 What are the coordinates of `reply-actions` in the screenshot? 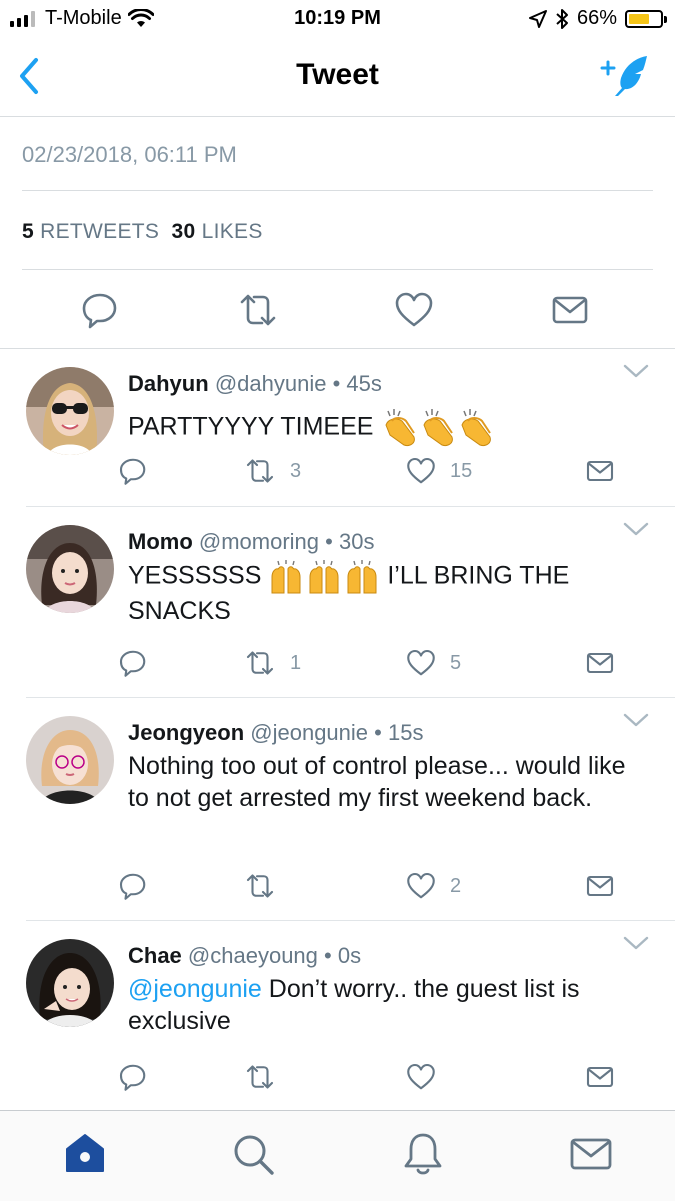 It's located at (337, 1079).